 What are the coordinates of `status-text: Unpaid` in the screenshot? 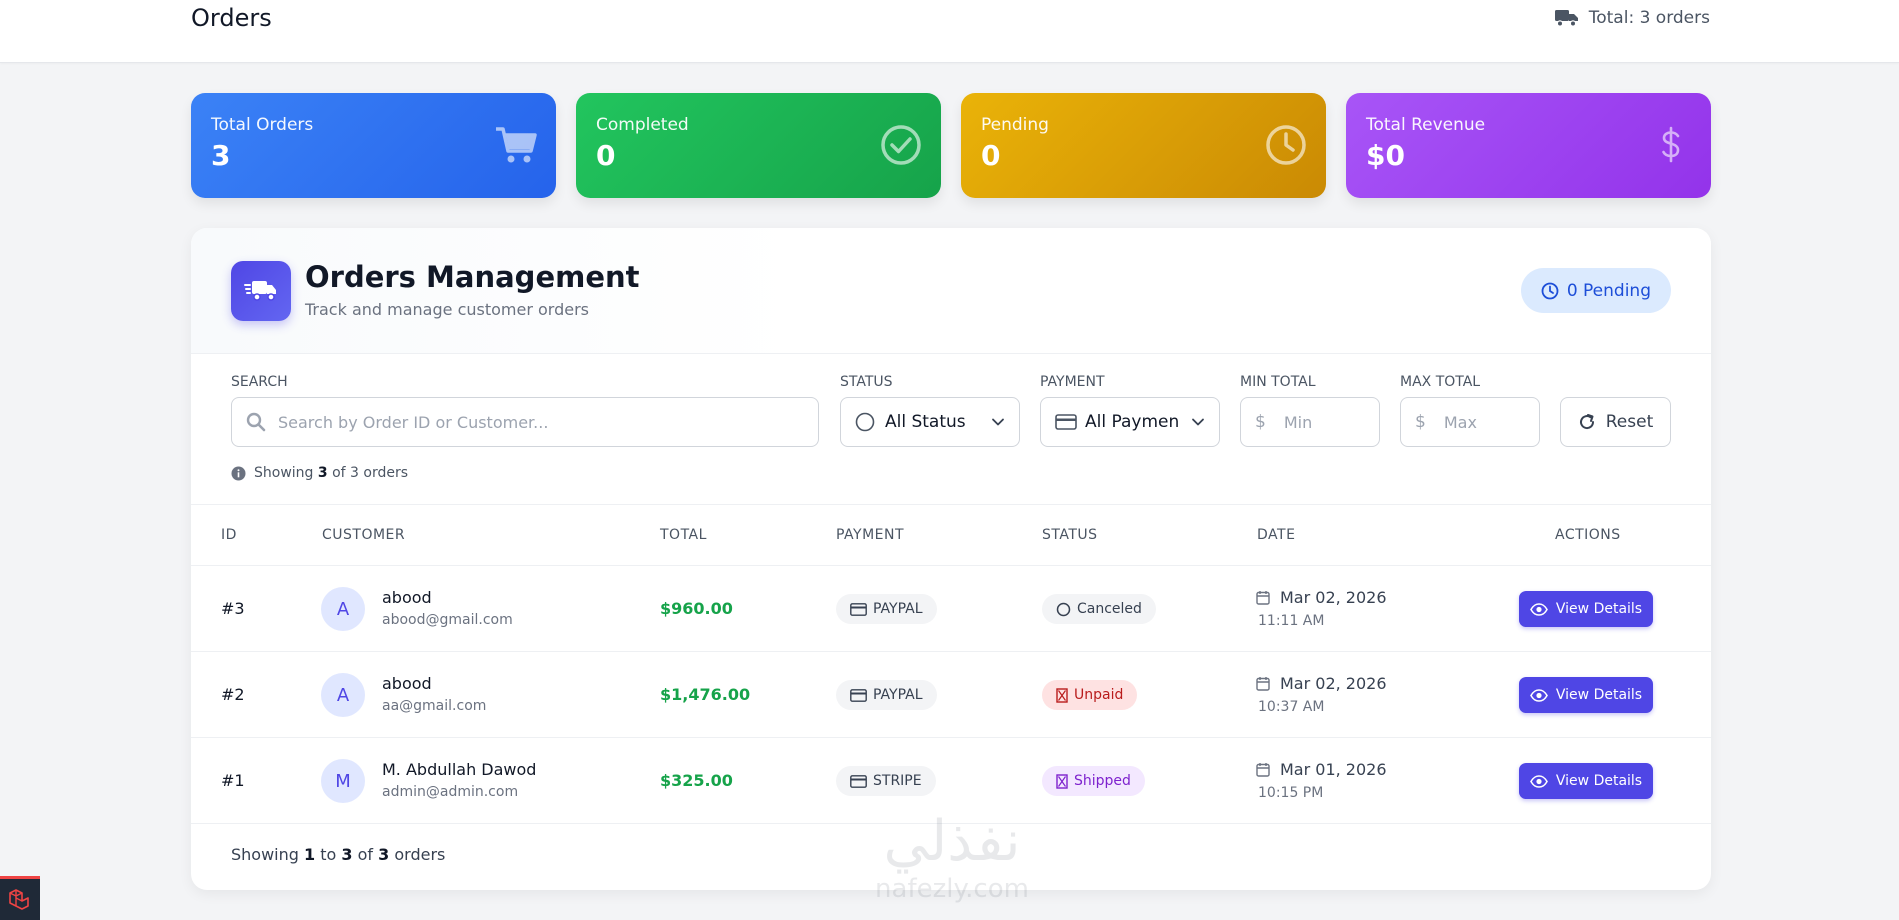 It's located at (1099, 695).